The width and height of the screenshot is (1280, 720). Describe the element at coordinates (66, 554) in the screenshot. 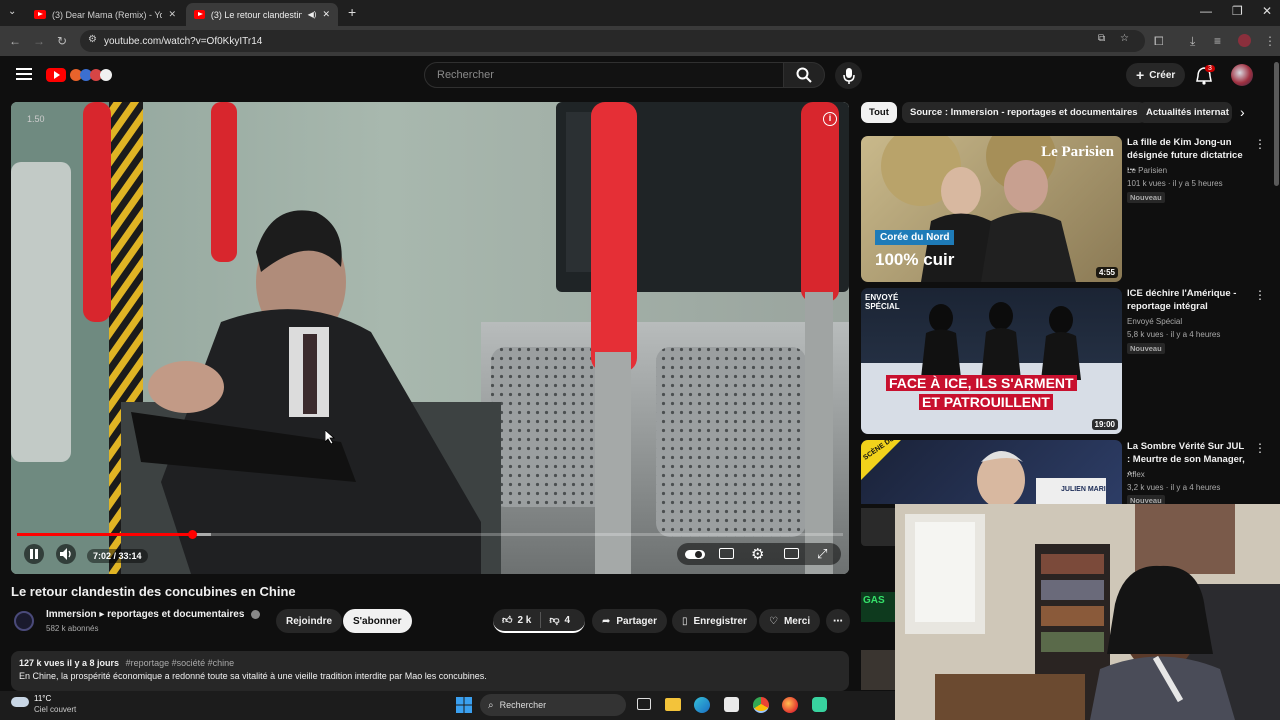

I see `volume-button` at that location.